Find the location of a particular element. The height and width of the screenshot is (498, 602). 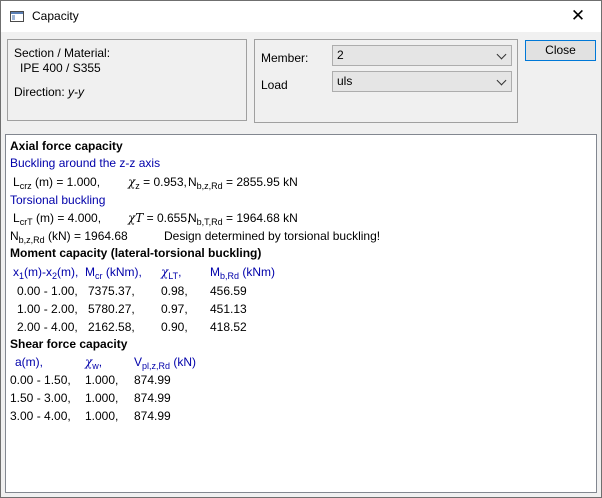

moment-col-mb: Mb,Rd (kNm) is located at coordinates (243, 273).